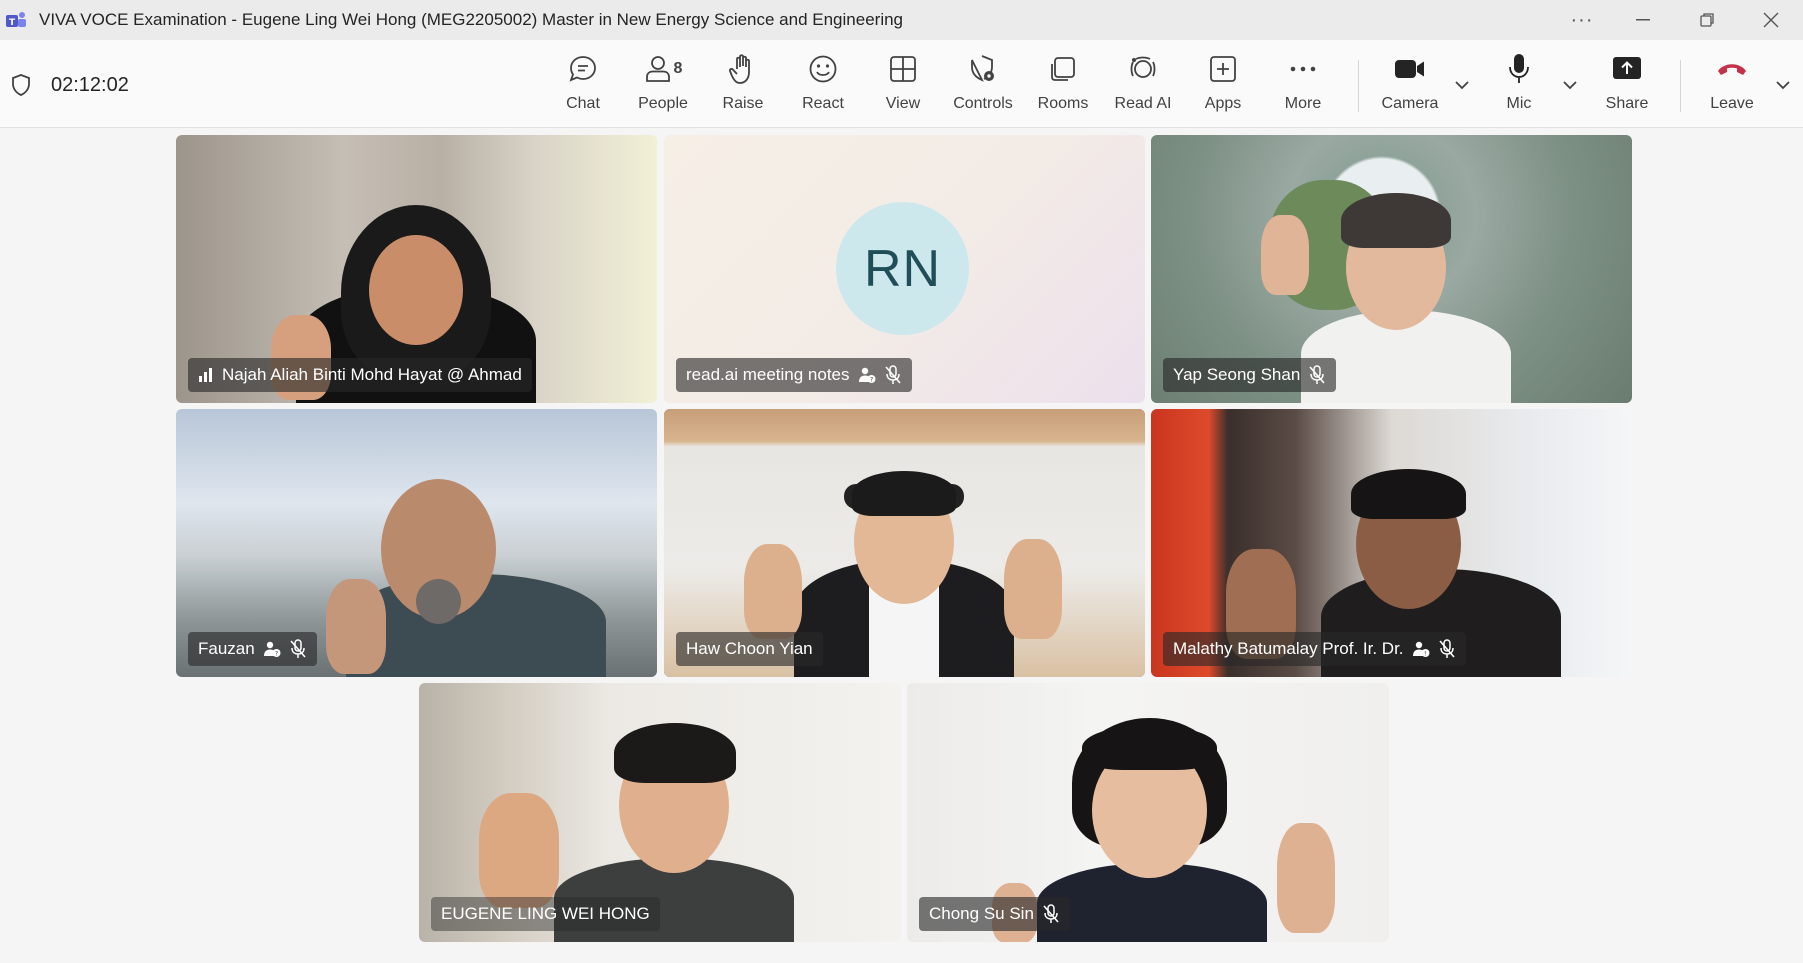 The image size is (1803, 963). What do you see at coordinates (823, 69) in the screenshot?
I see `emoji-icon` at bounding box center [823, 69].